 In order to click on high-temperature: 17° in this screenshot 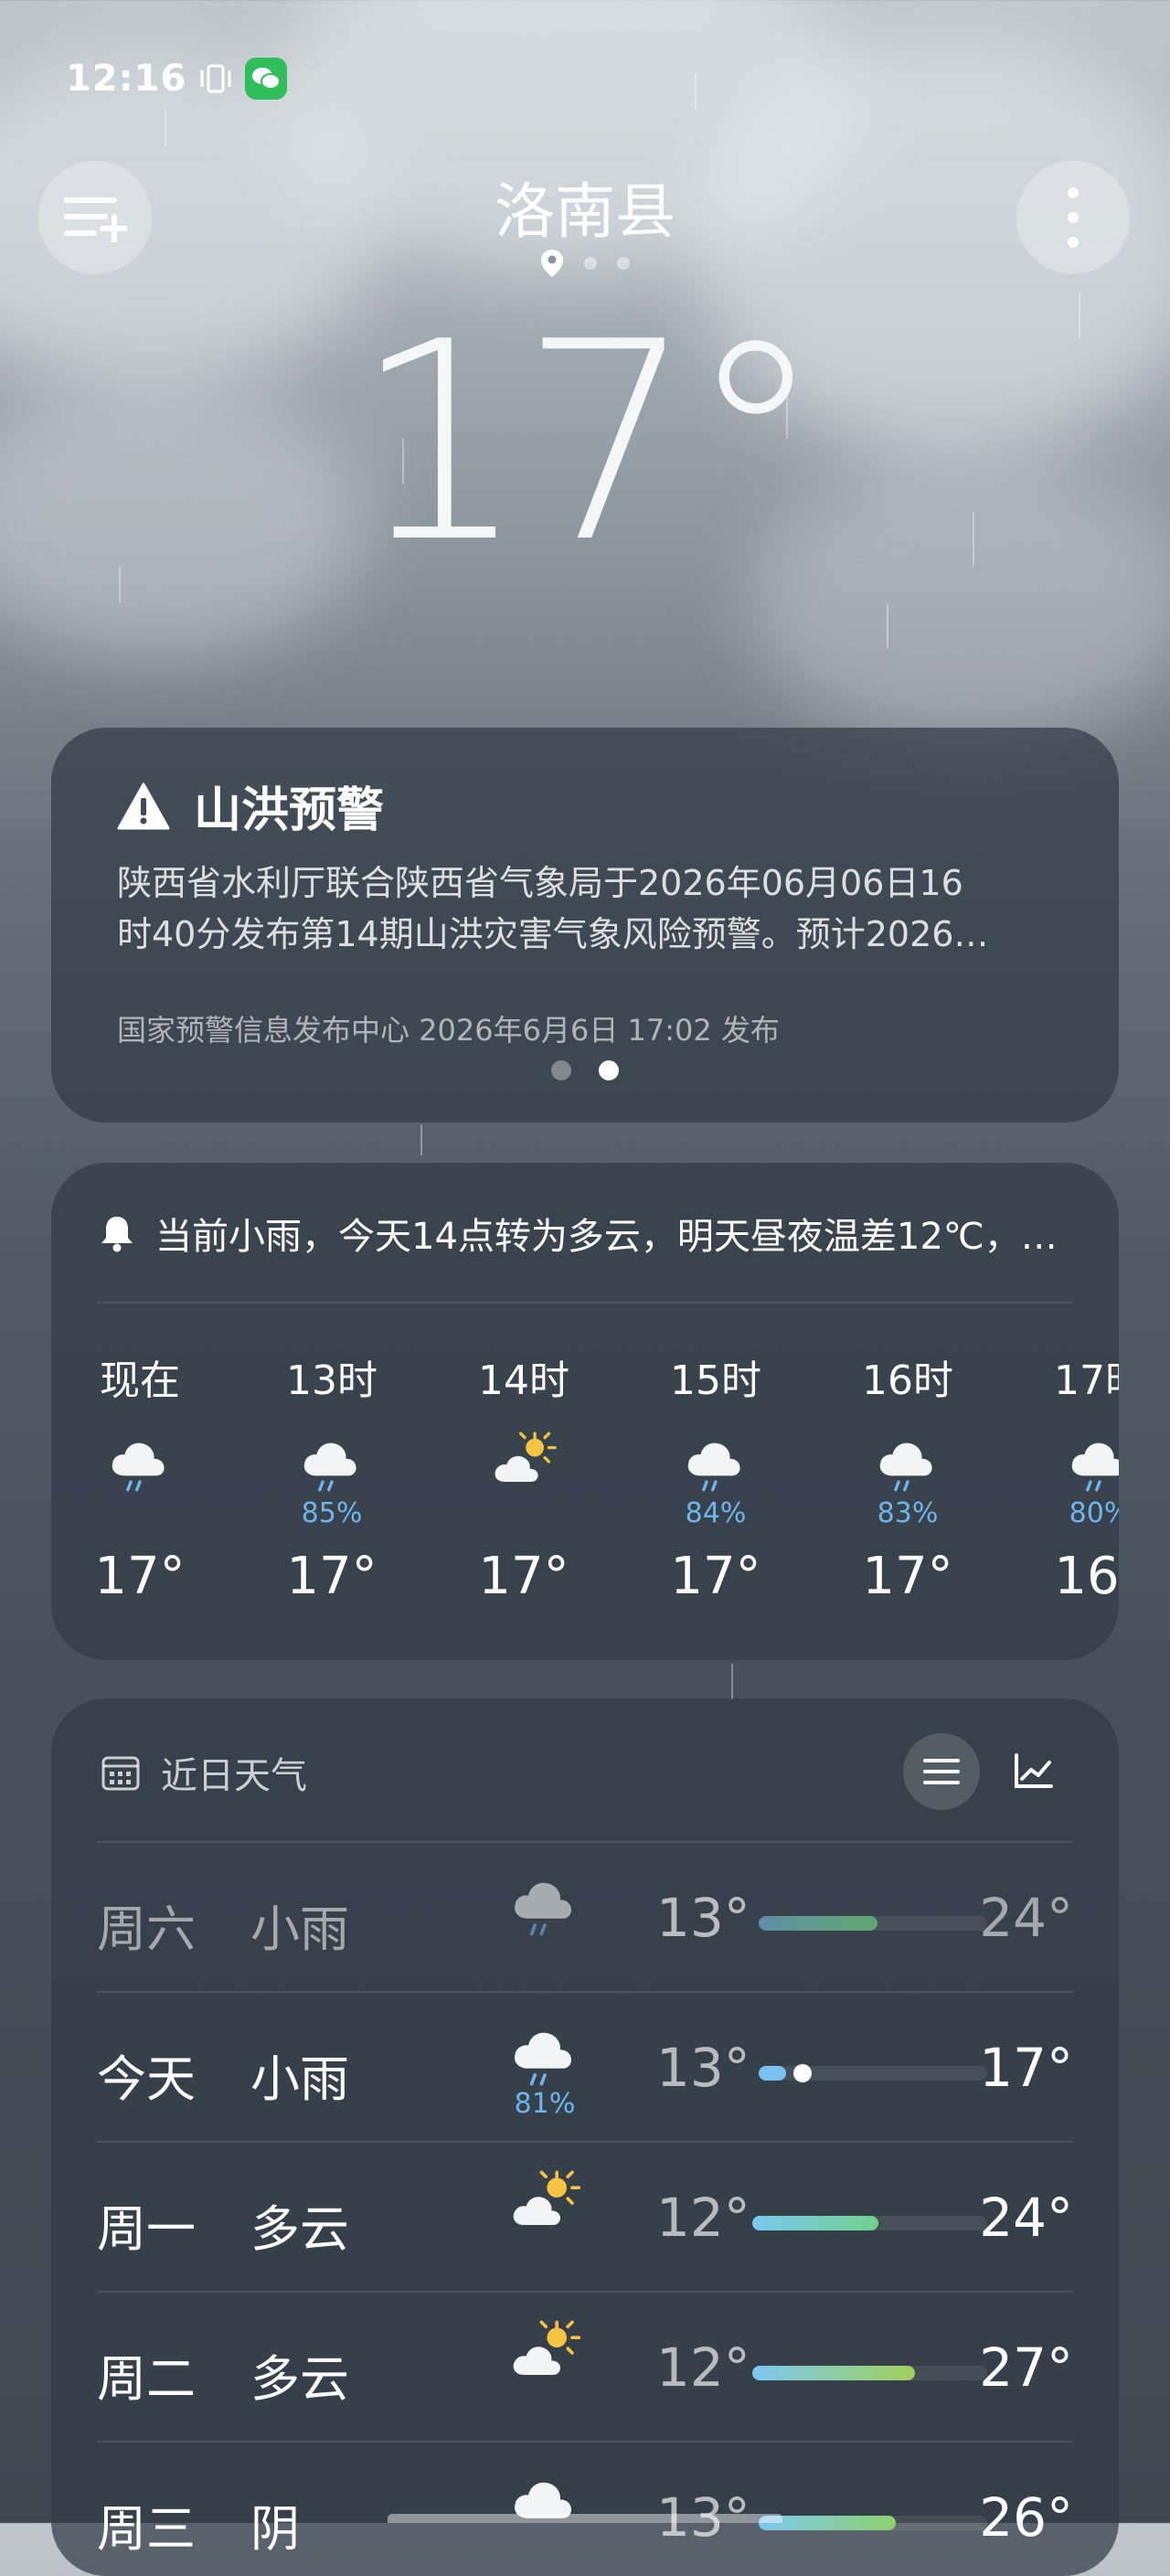, I will do `click(1026, 2068)`.